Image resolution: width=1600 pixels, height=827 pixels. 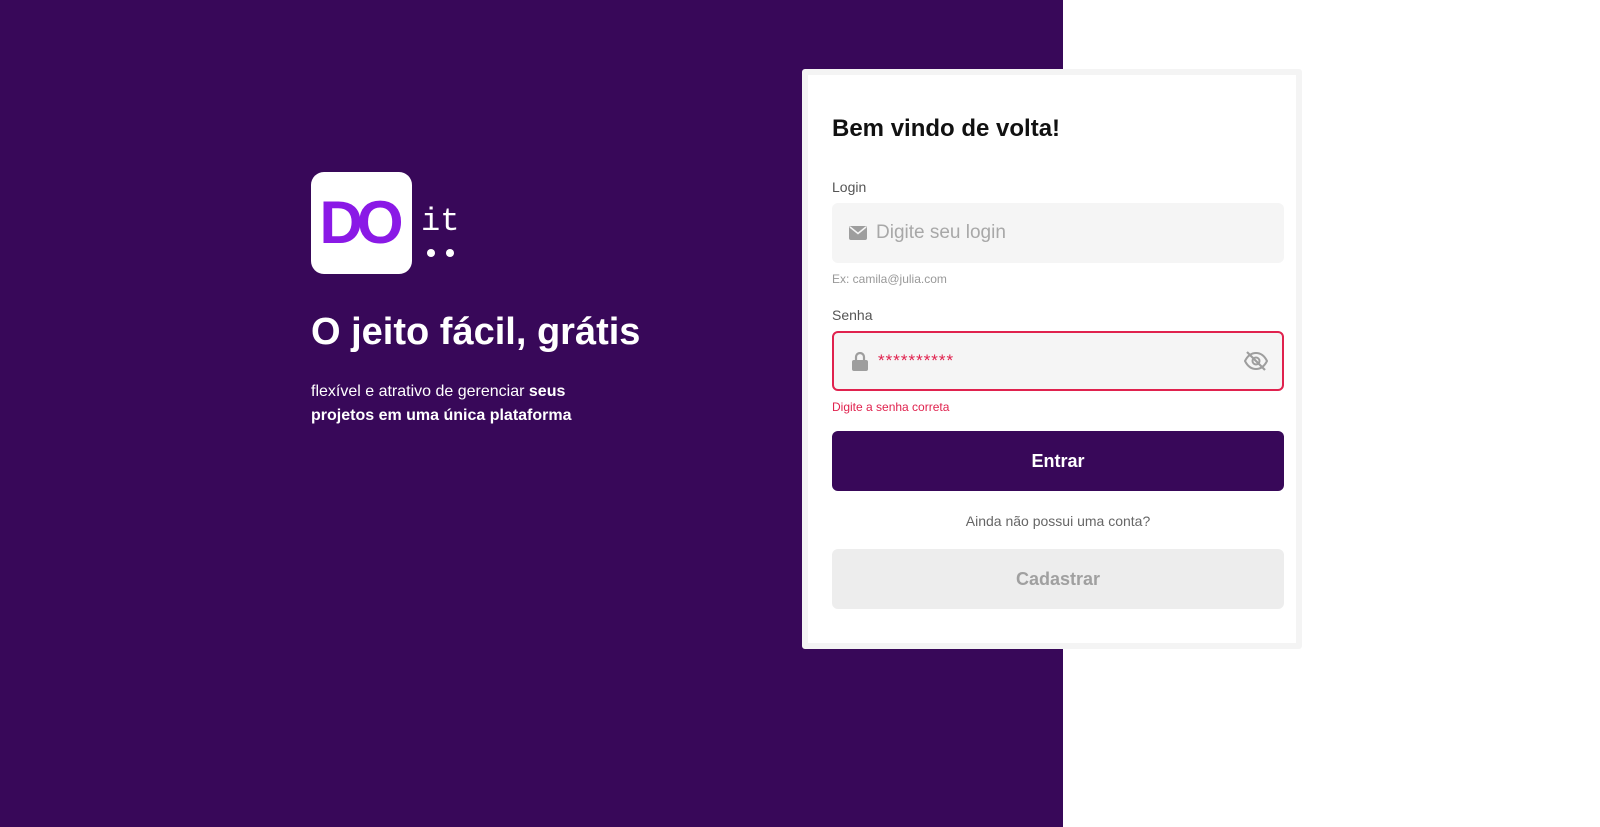 I want to click on login-input, so click(x=1080, y=233).